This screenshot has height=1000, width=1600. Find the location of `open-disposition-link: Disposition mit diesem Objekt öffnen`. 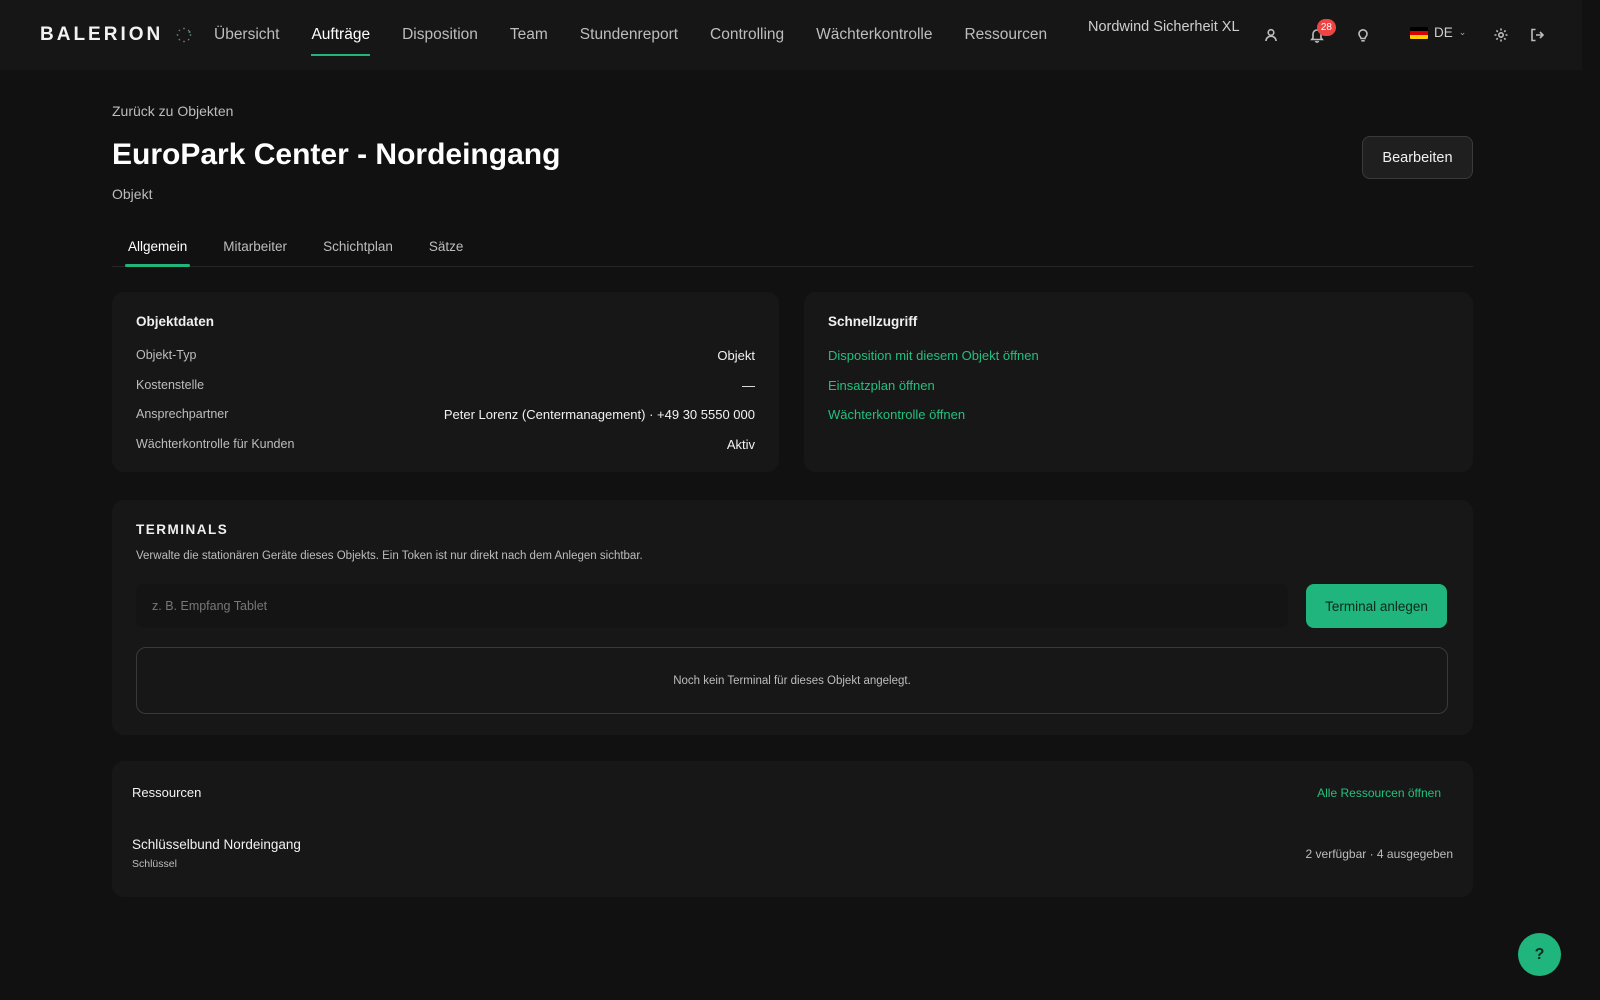

open-disposition-link: Disposition mit diesem Objekt öffnen is located at coordinates (933, 355).